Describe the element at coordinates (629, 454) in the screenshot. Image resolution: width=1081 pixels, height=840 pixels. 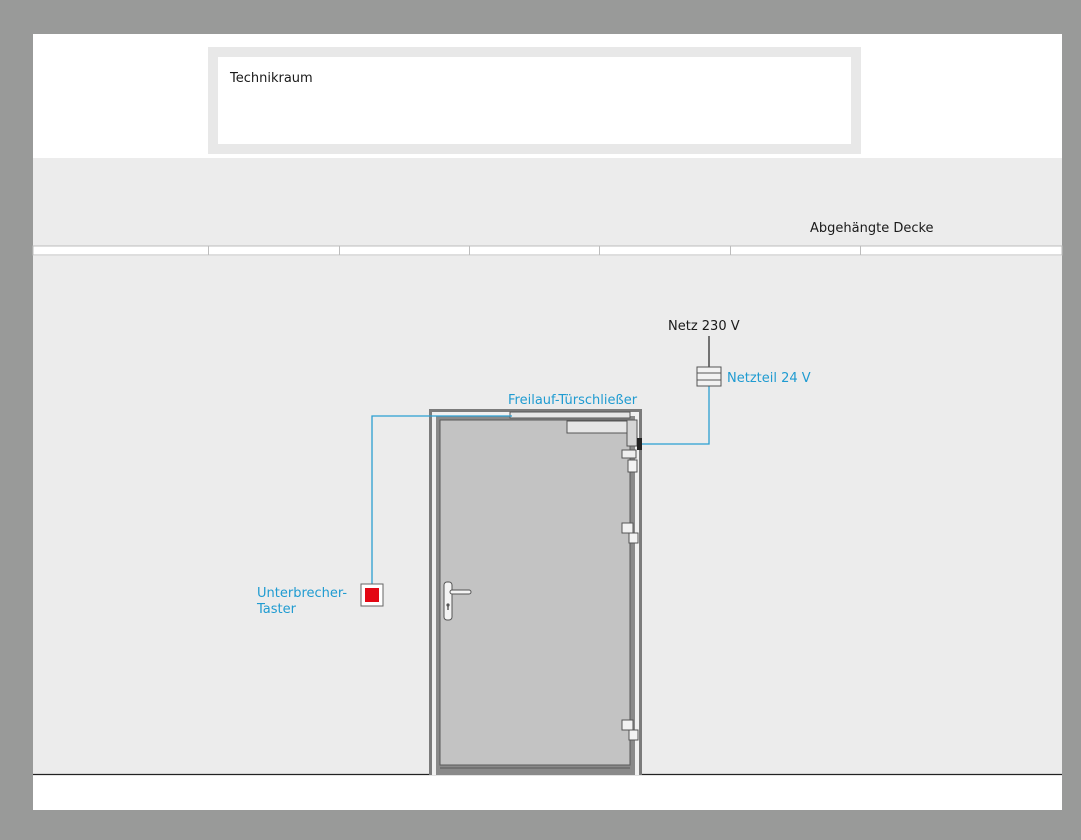
I see `closer-bracket` at that location.